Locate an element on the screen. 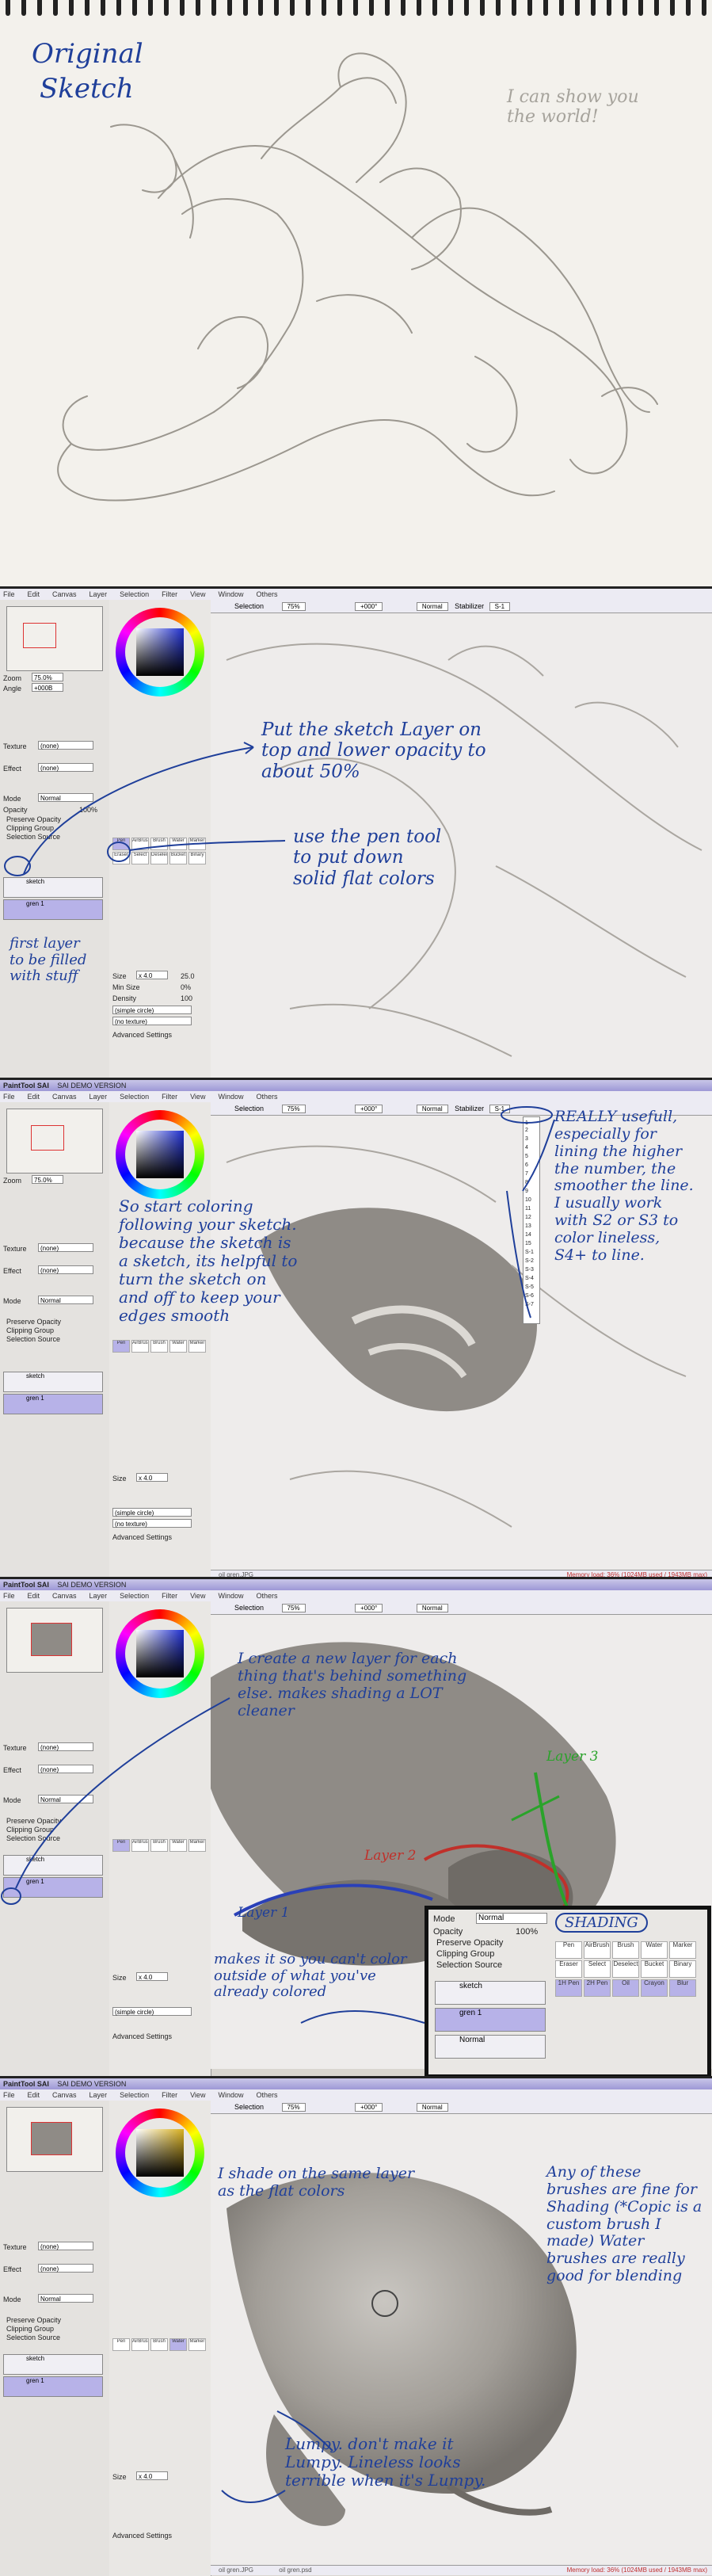 This screenshot has height=2576, width=712. sketch-pencil-note: I can show you the world! is located at coordinates (573, 108).